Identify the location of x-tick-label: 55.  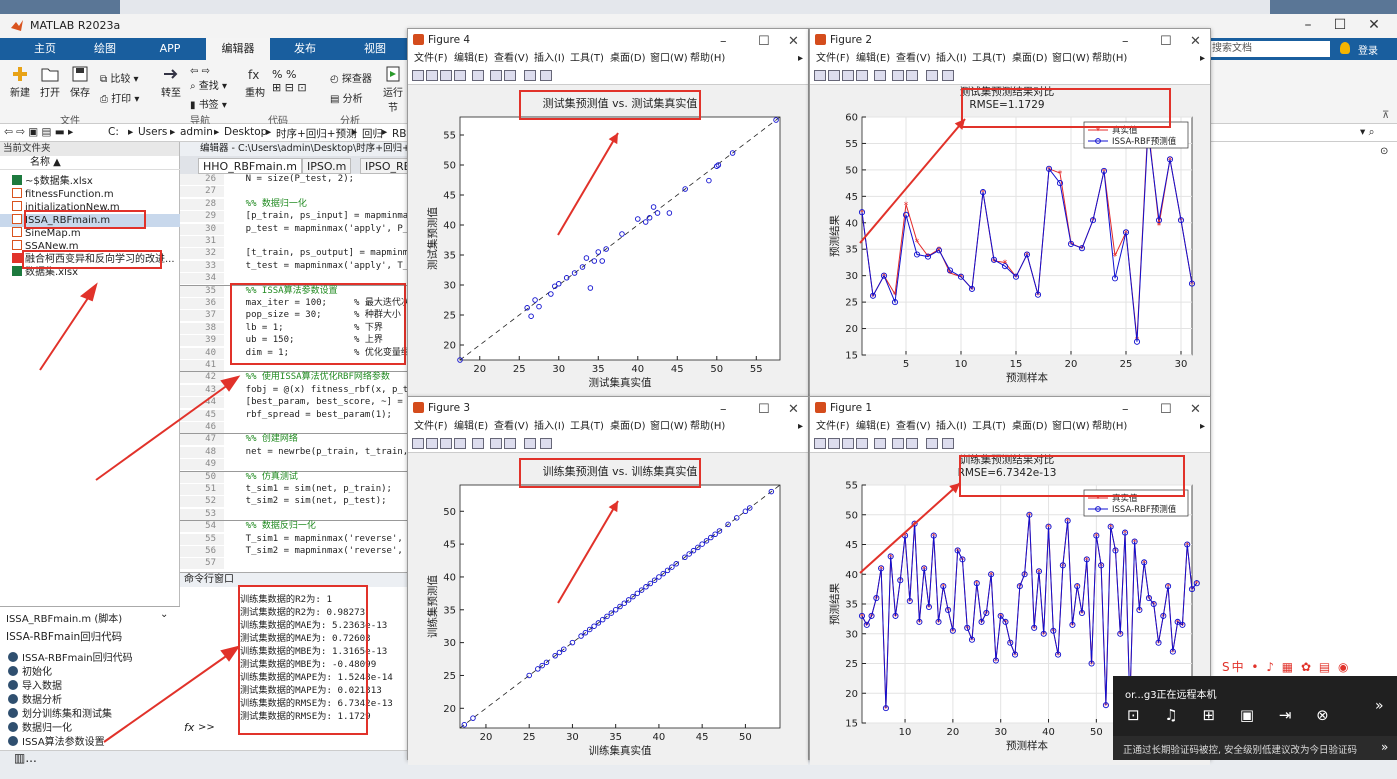
(756, 369).